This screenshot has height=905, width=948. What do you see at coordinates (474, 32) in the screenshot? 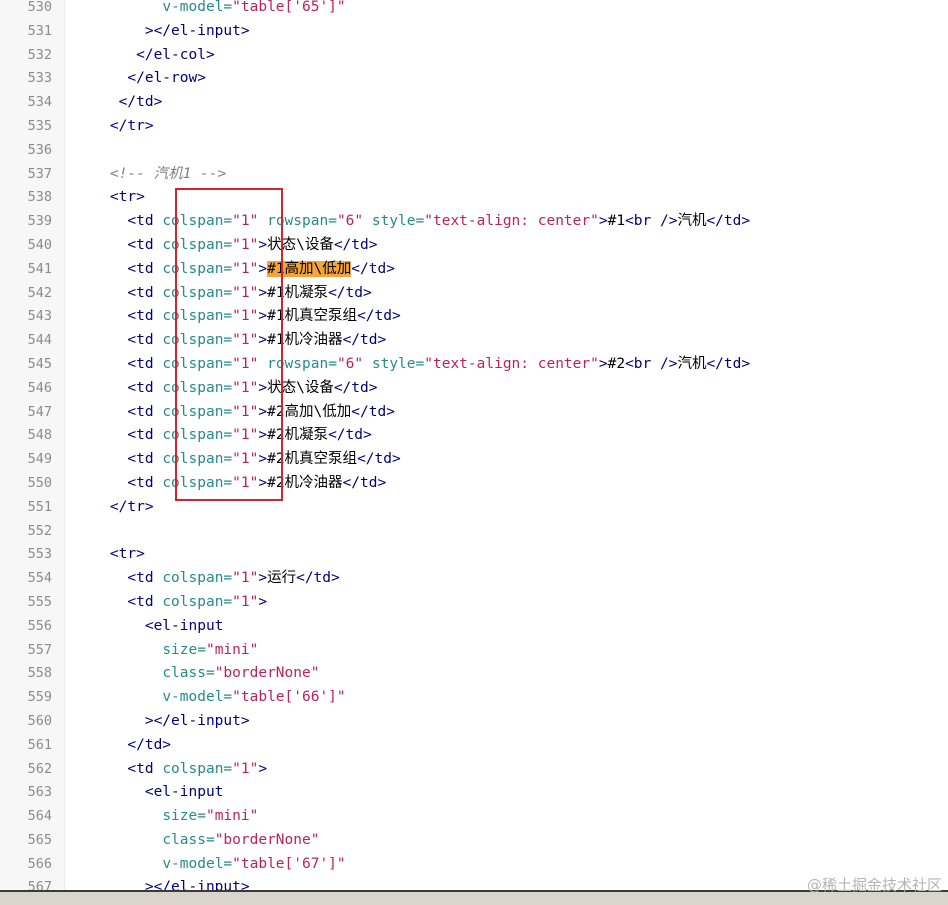
I see `code-line: 531 ></el-input>` at bounding box center [474, 32].